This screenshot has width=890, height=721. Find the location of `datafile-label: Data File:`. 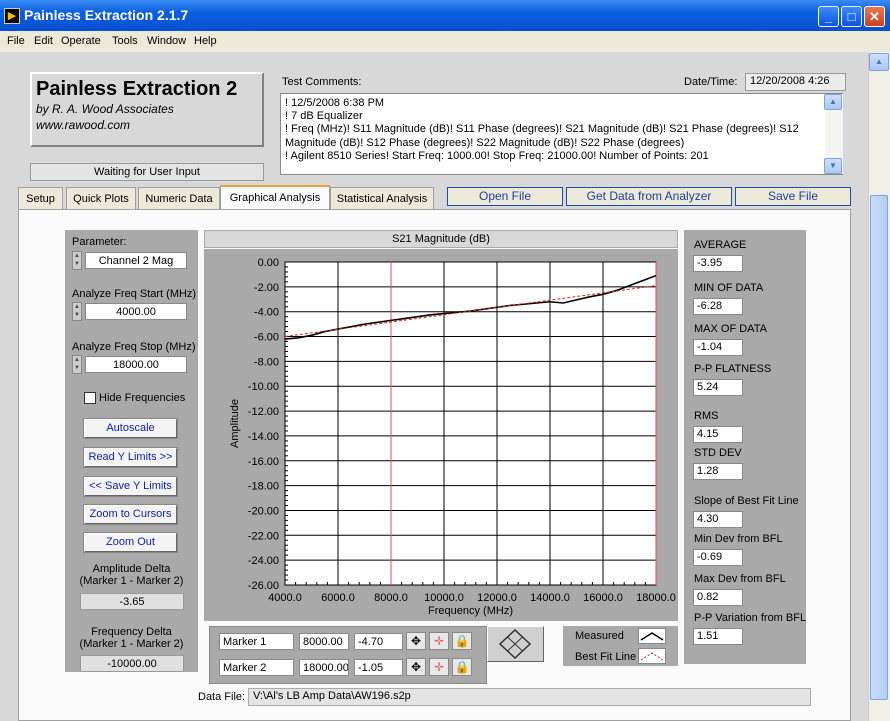

datafile-label: Data File: is located at coordinates (222, 697).